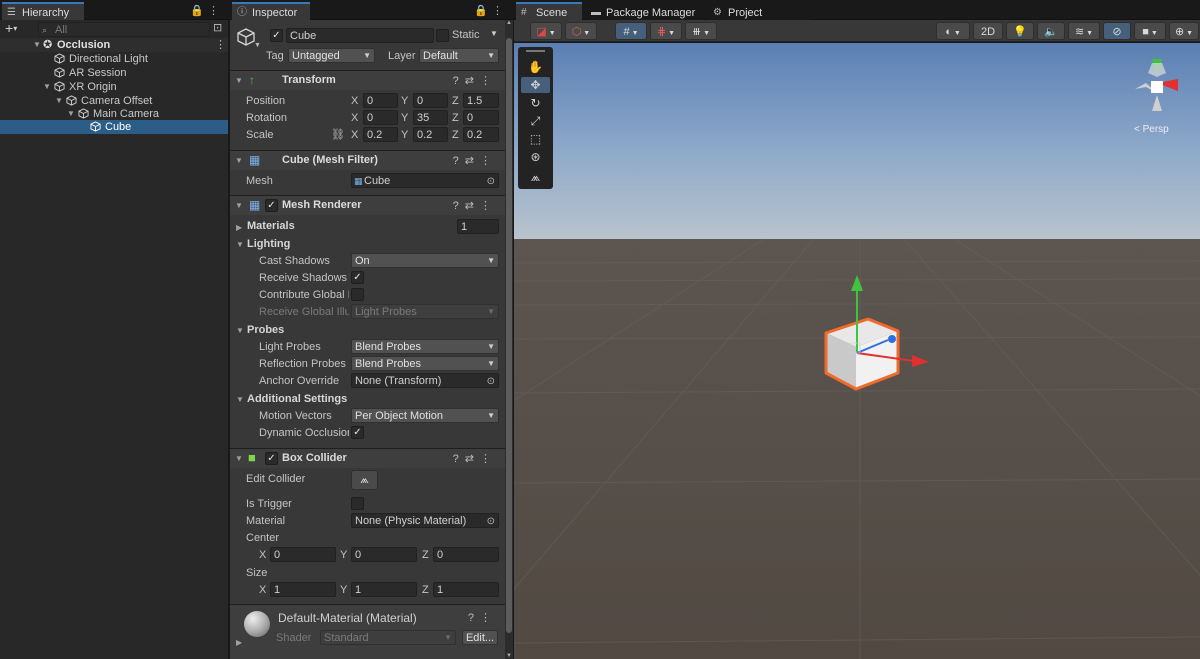 The image size is (1200, 659). What do you see at coordinates (384, 554) in the screenshot?
I see `center-y-input: 0` at bounding box center [384, 554].